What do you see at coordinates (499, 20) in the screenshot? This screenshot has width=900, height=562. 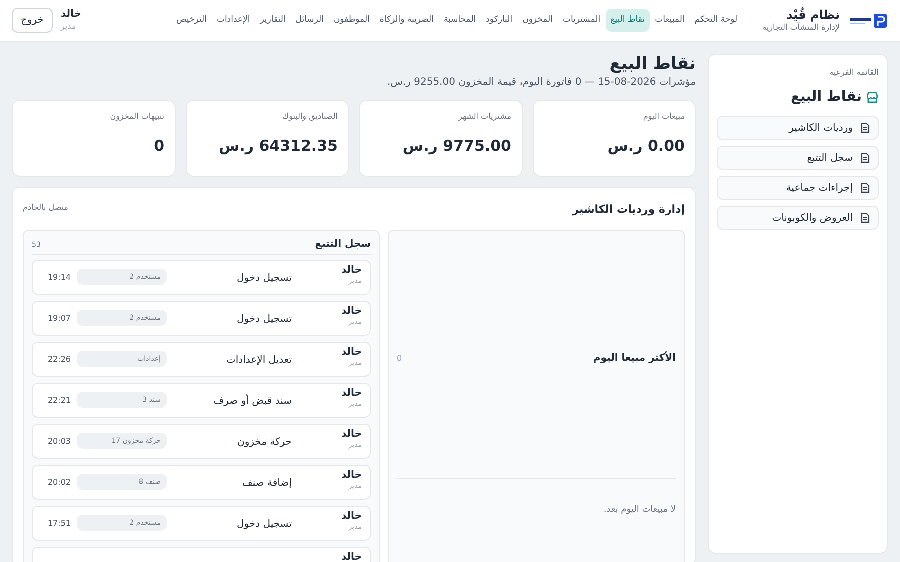 I see `nav-tab: الباركود` at bounding box center [499, 20].